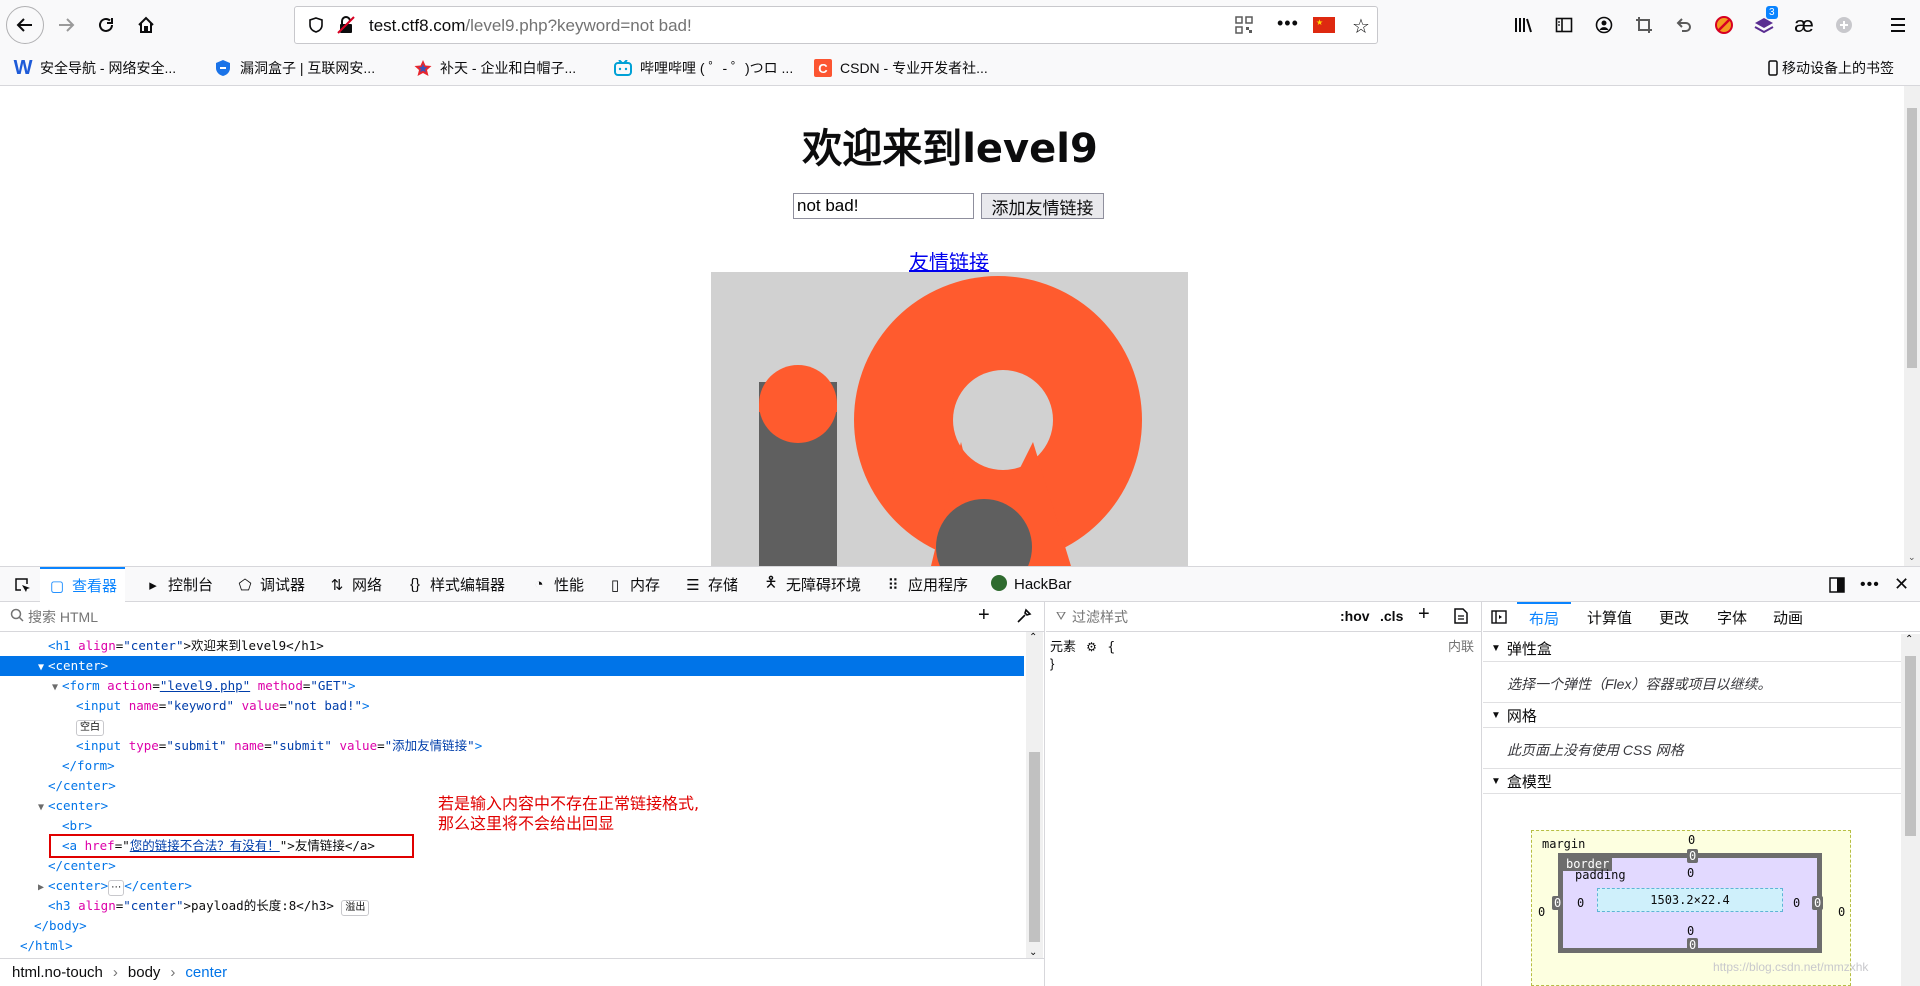  Describe the element at coordinates (1644, 25) in the screenshot. I see `screenshot-icon` at that location.